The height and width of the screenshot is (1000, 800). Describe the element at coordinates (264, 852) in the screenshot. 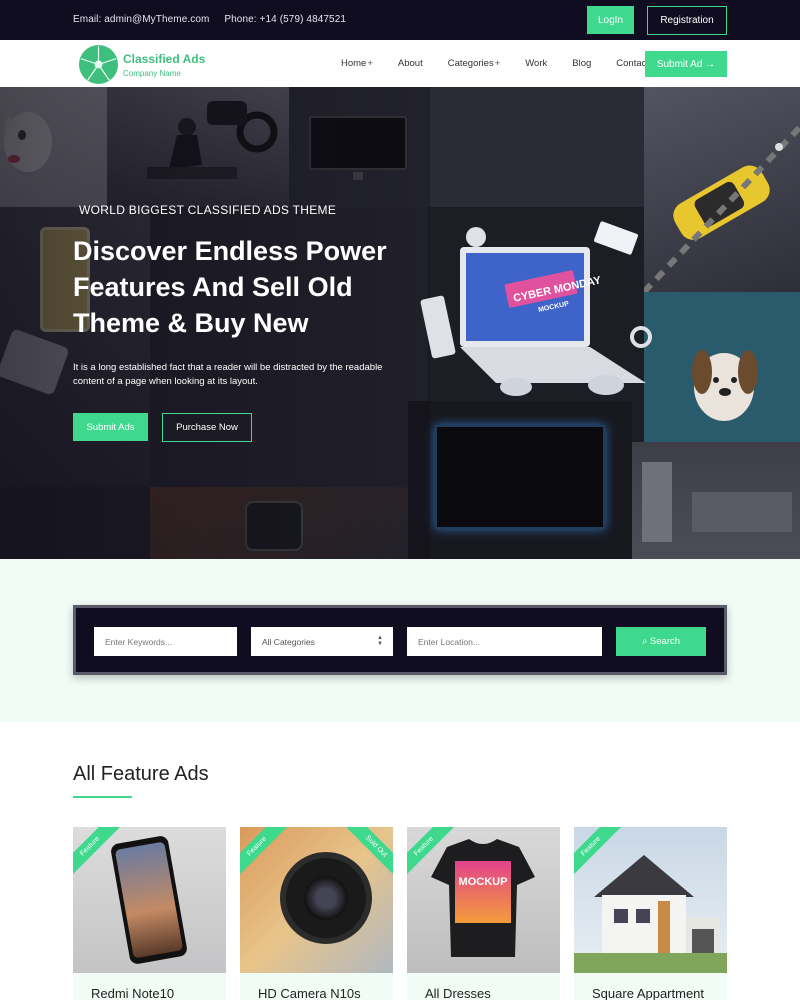

I see `feature-badge: Feature` at that location.